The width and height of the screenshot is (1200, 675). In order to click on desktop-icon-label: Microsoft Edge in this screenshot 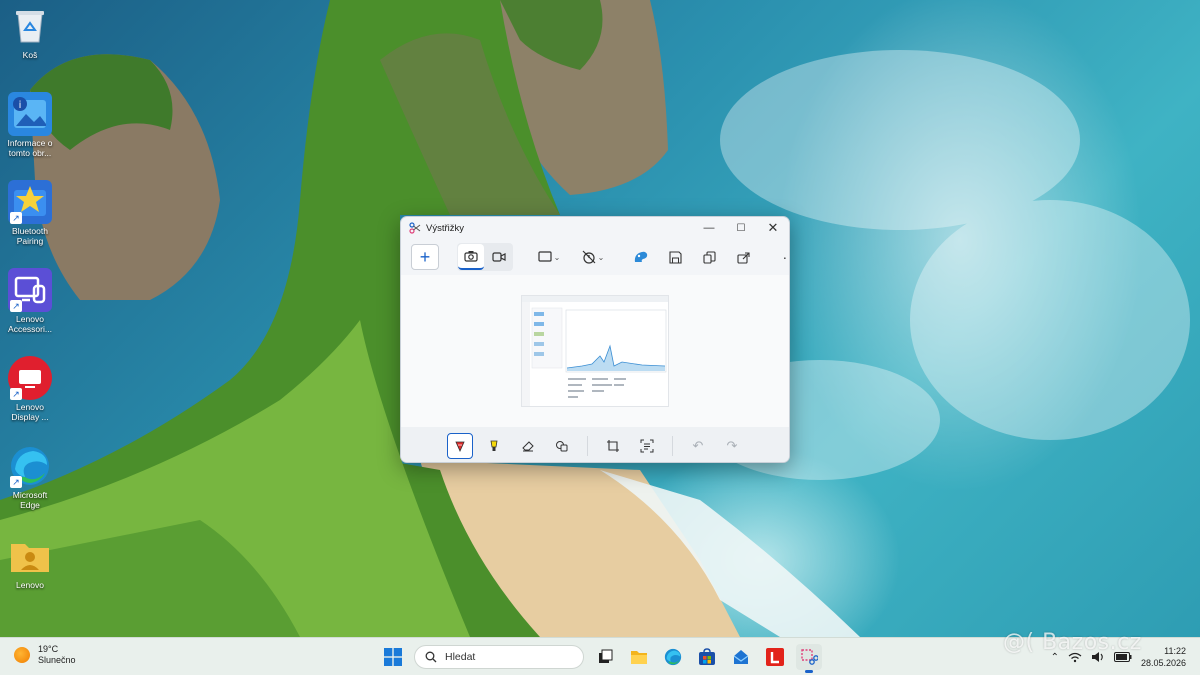, I will do `click(30, 500)`.